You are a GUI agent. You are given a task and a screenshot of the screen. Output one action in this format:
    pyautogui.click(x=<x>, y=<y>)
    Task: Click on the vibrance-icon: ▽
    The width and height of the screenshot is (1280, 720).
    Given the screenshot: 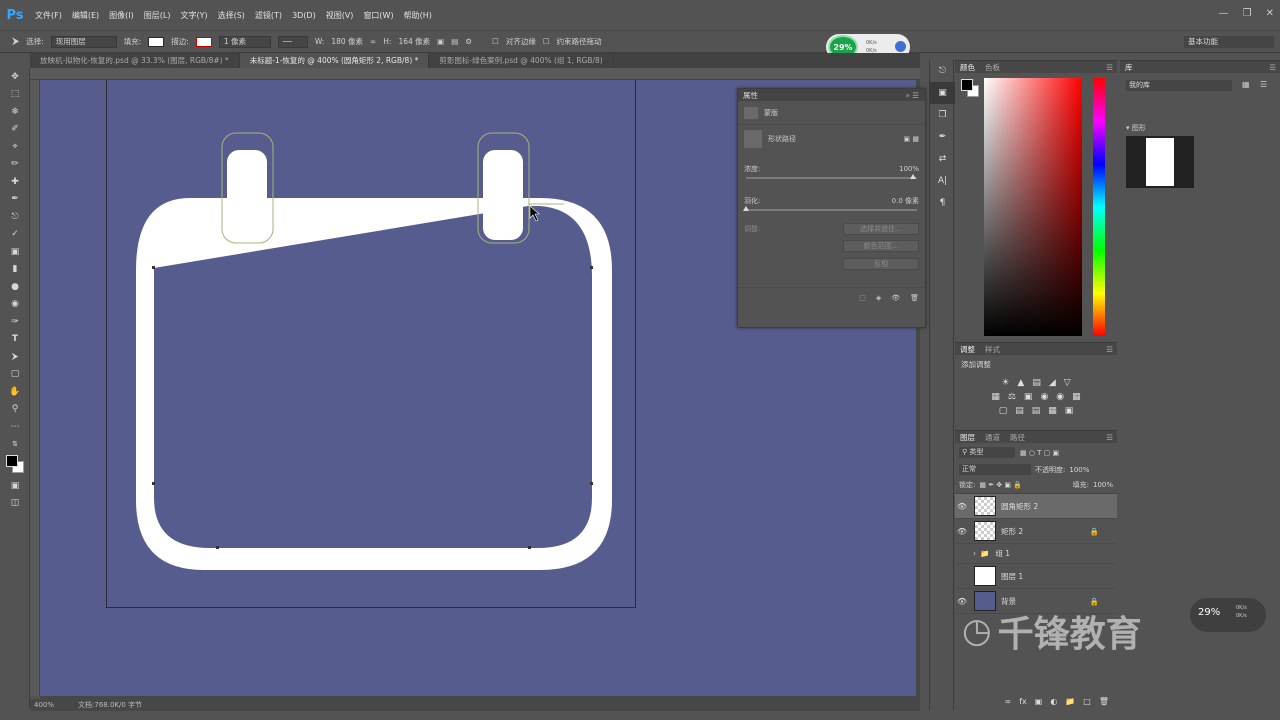 What is the action you would take?
    pyautogui.click(x=1067, y=383)
    